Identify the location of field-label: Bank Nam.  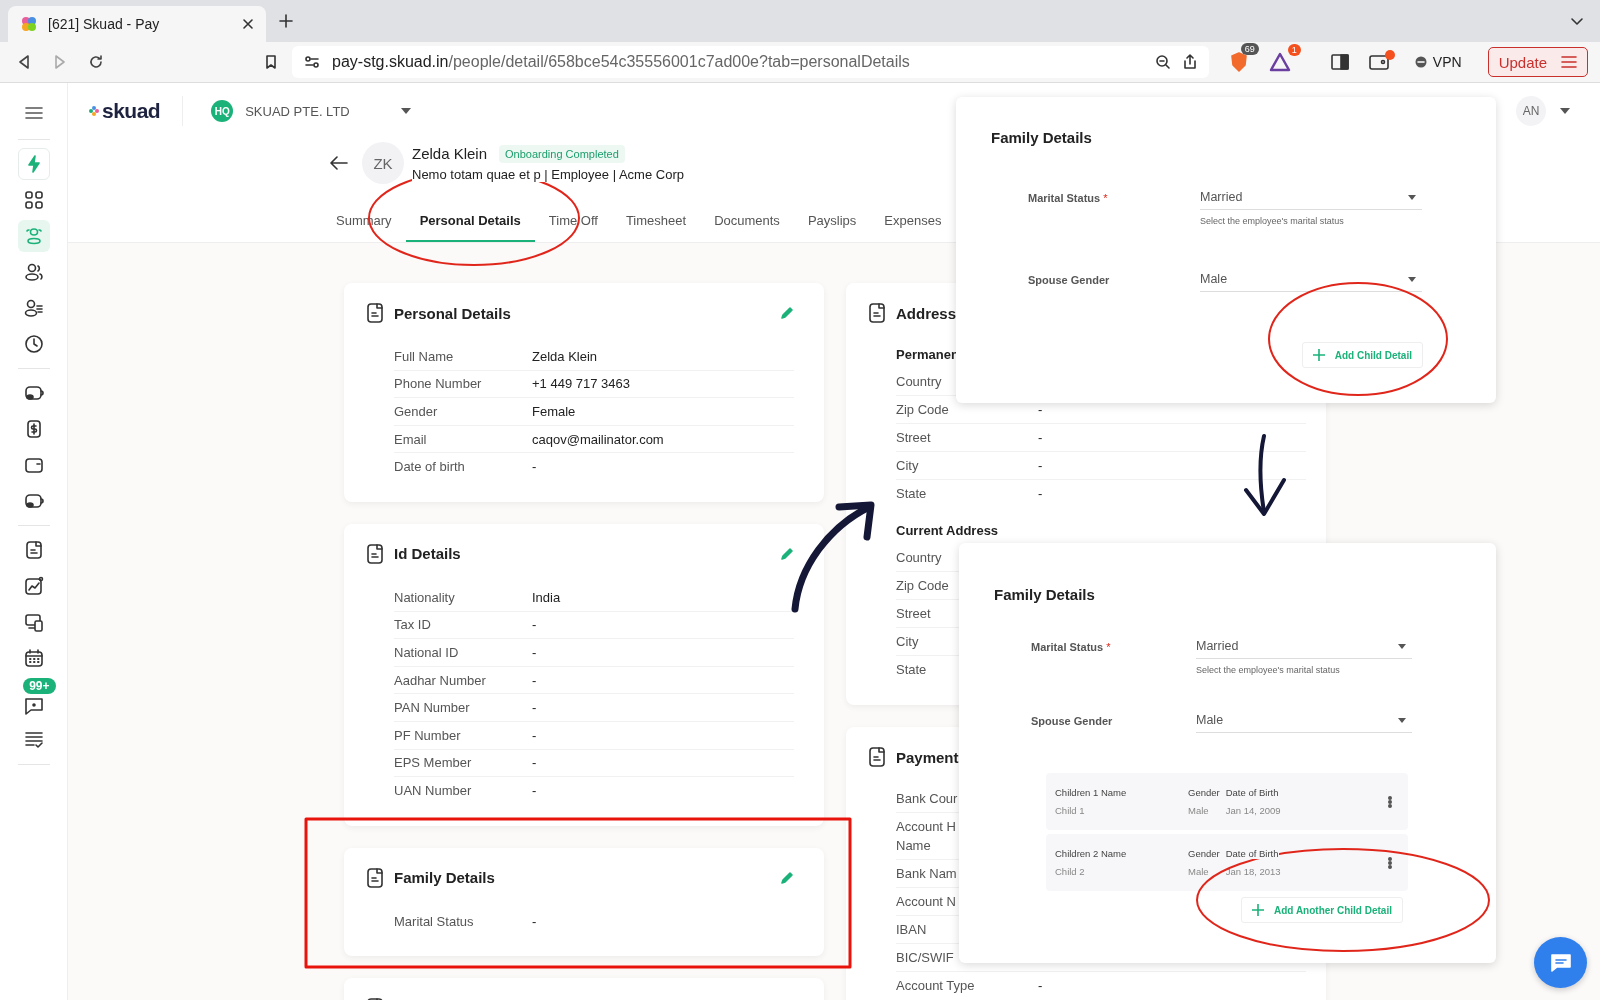
(926, 873).